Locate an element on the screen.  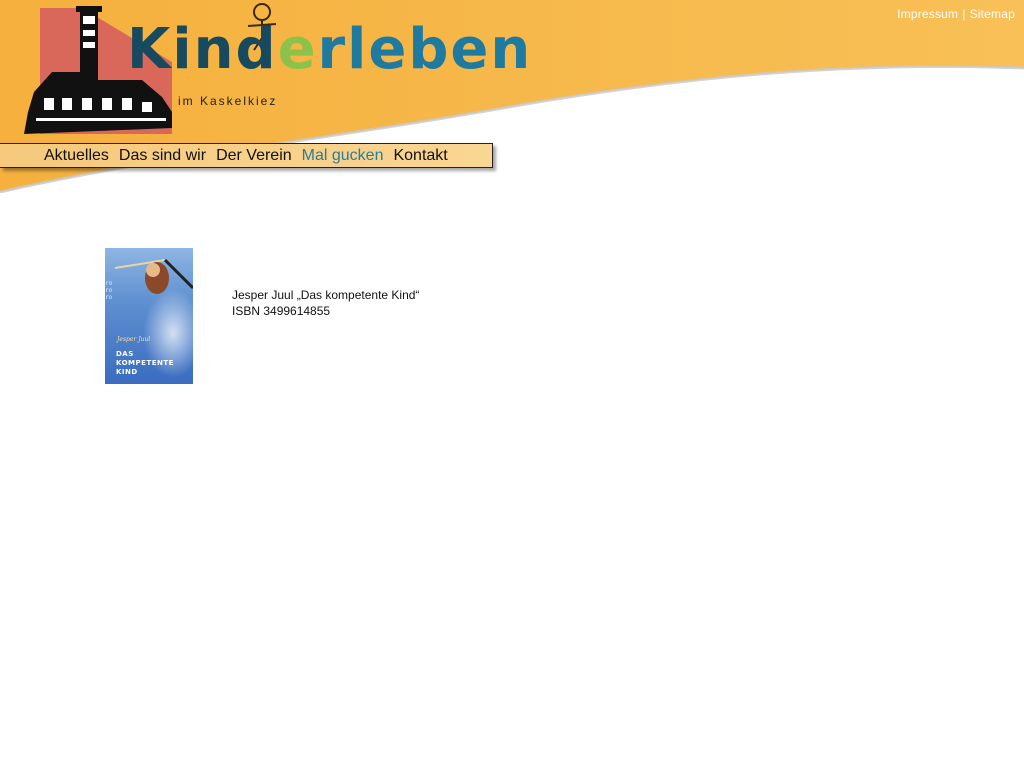
book-cover-title: DAS KOMPETENTE KIND is located at coordinates (145, 363).